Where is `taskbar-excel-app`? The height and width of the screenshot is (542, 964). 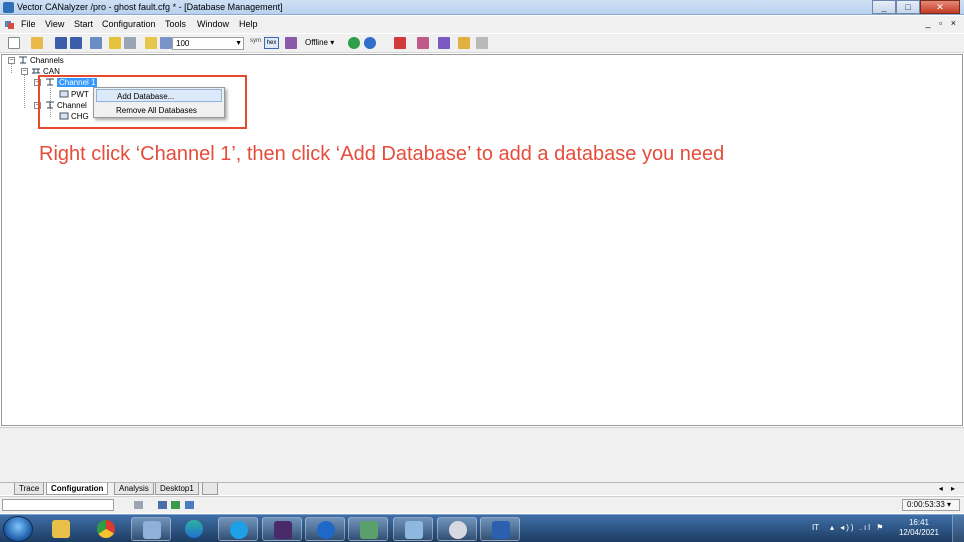
taskbar-excel-app is located at coordinates (368, 529).